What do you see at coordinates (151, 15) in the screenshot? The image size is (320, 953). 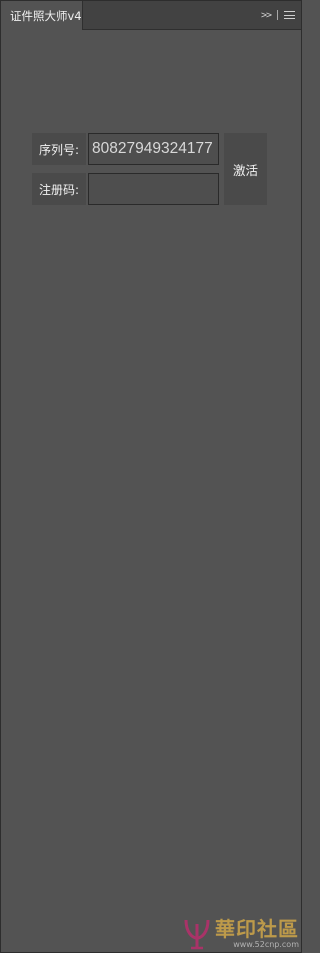 I see `panel-tab-bar: 证件照大师v4 >>` at bounding box center [151, 15].